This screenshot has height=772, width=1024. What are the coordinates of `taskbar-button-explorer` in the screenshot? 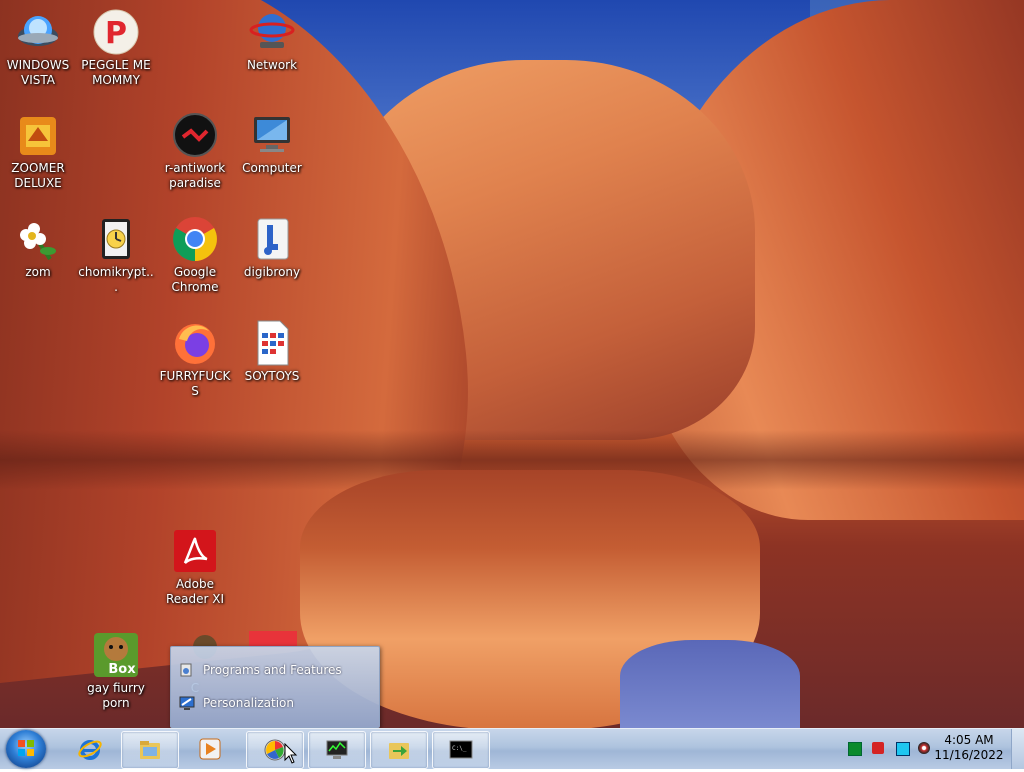 It's located at (150, 750).